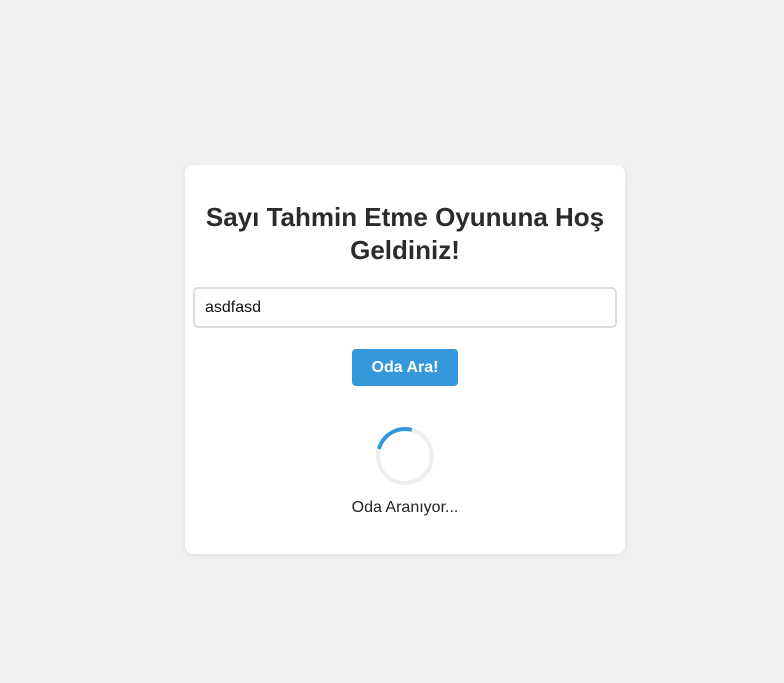  What do you see at coordinates (405, 367) in the screenshot?
I see `search-room-button: Oda Ara!` at bounding box center [405, 367].